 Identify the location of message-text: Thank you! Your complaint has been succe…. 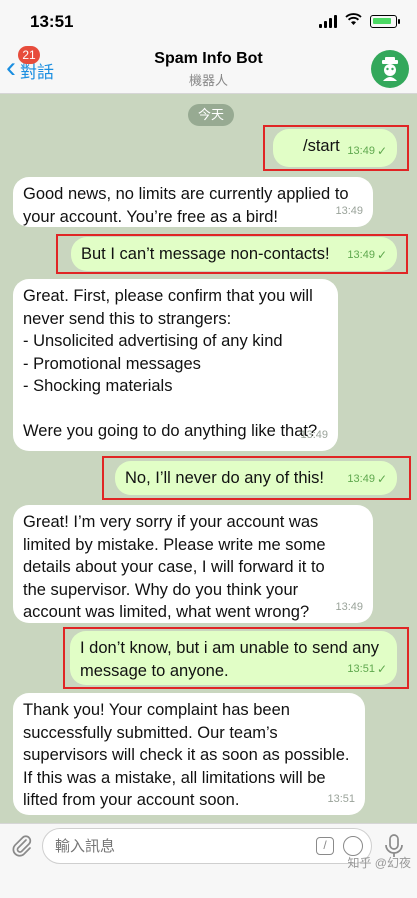
(186, 755).